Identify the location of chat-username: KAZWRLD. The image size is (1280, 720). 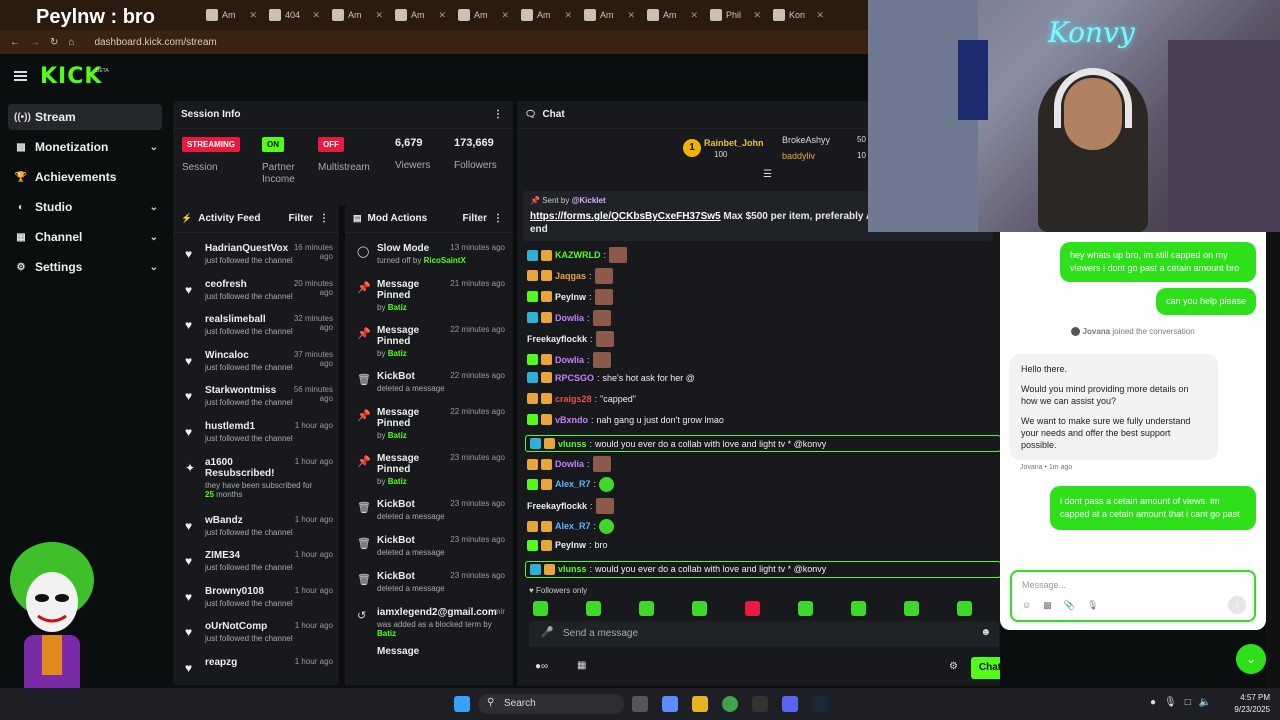
(578, 255).